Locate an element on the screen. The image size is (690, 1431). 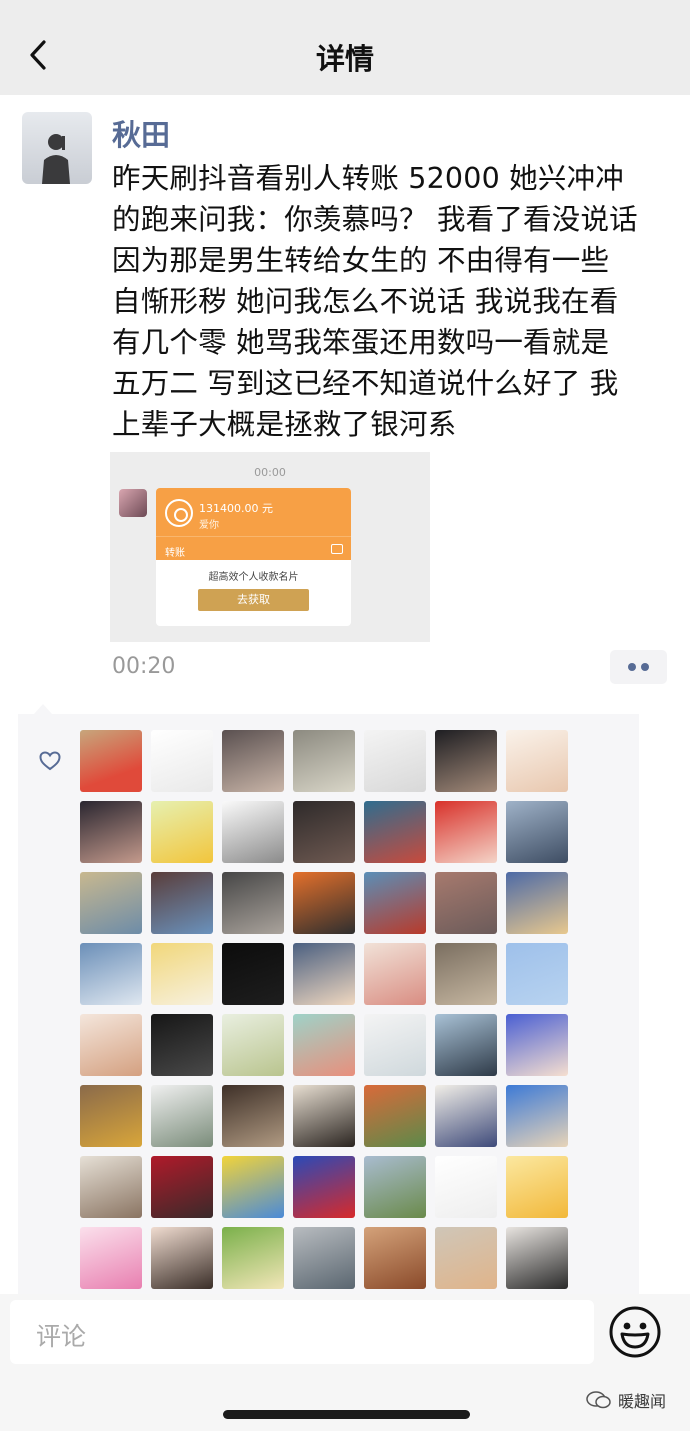
black-bear-avatar is located at coordinates (253, 974).